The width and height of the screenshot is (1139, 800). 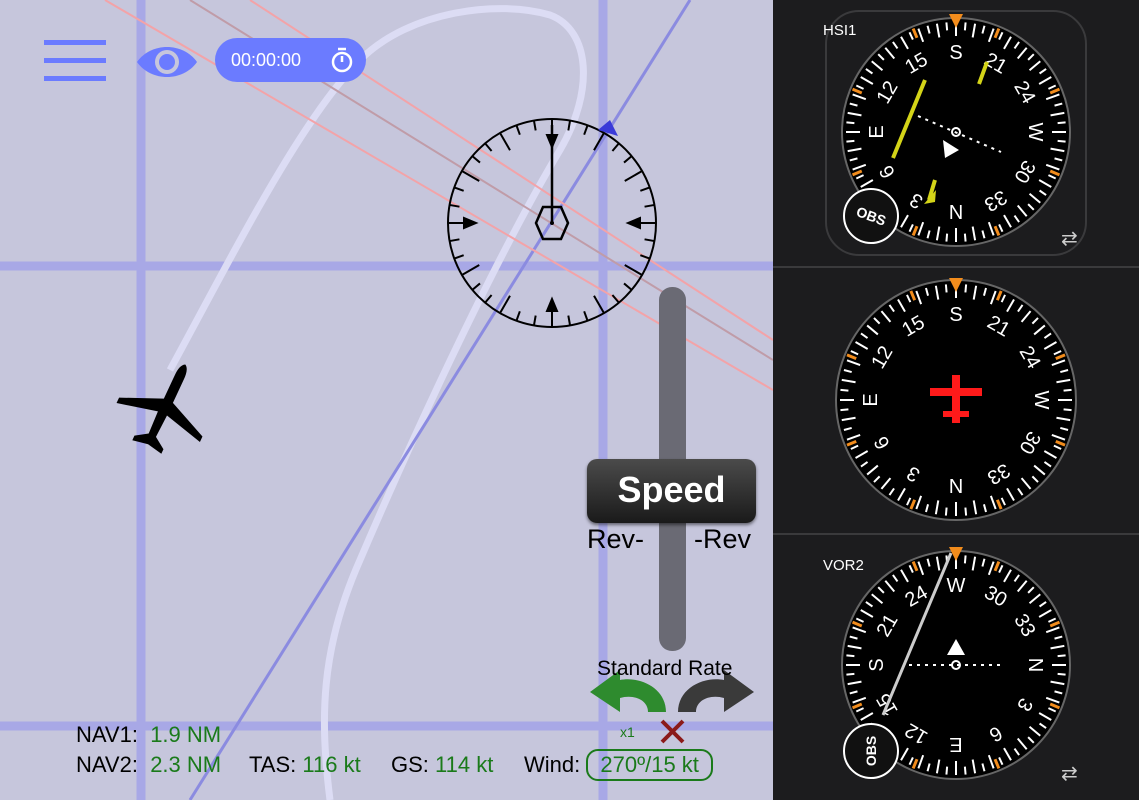 I want to click on vor-instrument: VOR2 W3033N36E1215S2124 OBS ⇄, so click(x=956, y=667).